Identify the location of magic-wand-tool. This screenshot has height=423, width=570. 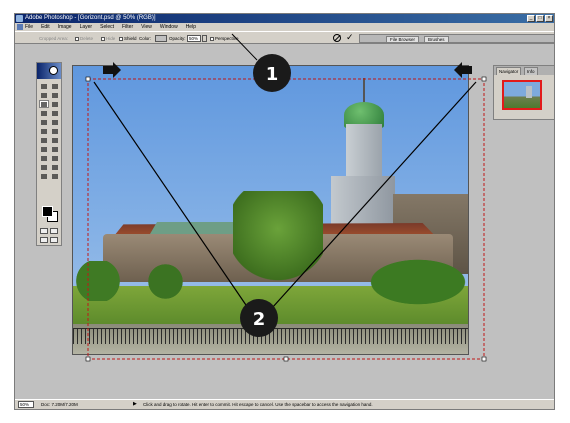
(55, 95).